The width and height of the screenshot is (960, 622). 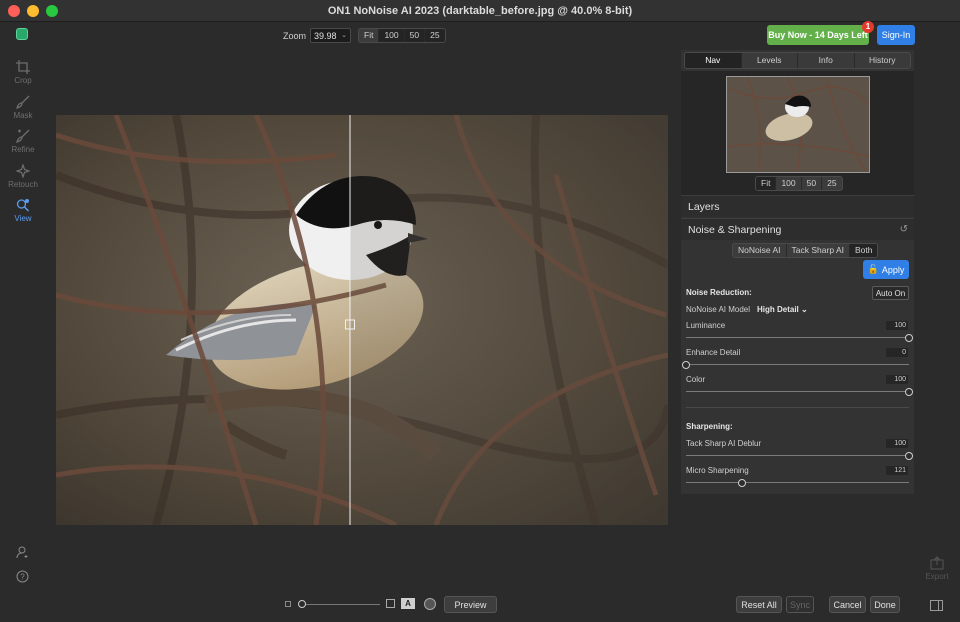 I want to click on tack-sharp-value: 100, so click(x=897, y=443).